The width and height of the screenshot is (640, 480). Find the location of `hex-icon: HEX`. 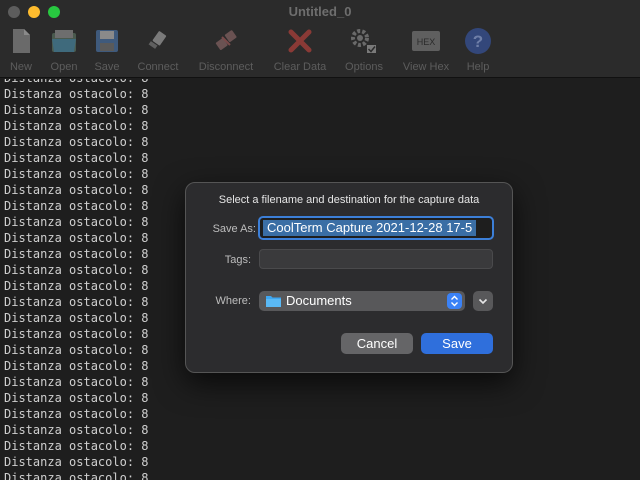

hex-icon: HEX is located at coordinates (426, 41).